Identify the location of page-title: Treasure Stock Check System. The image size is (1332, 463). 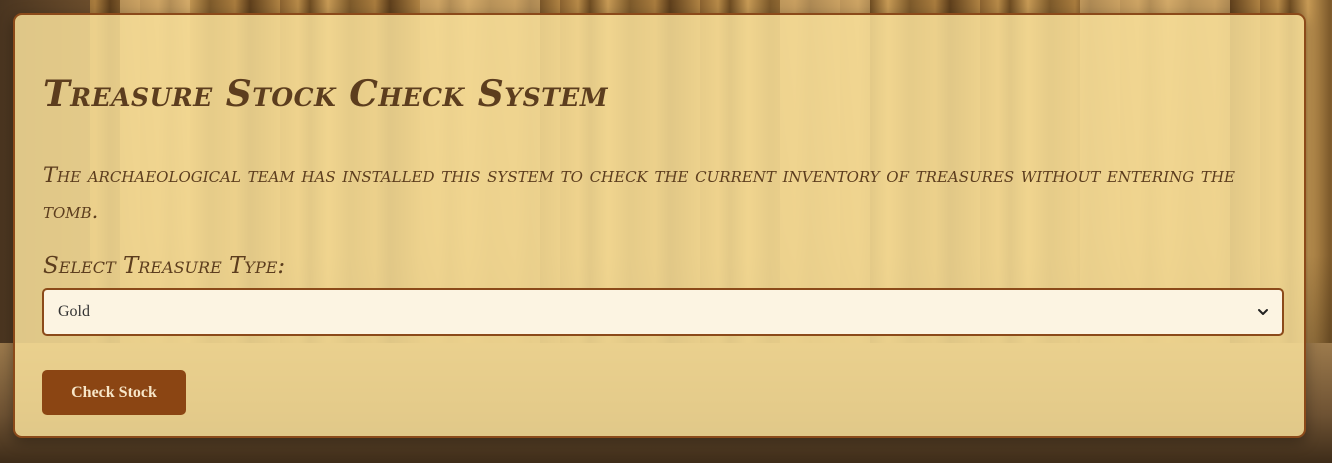
(325, 94).